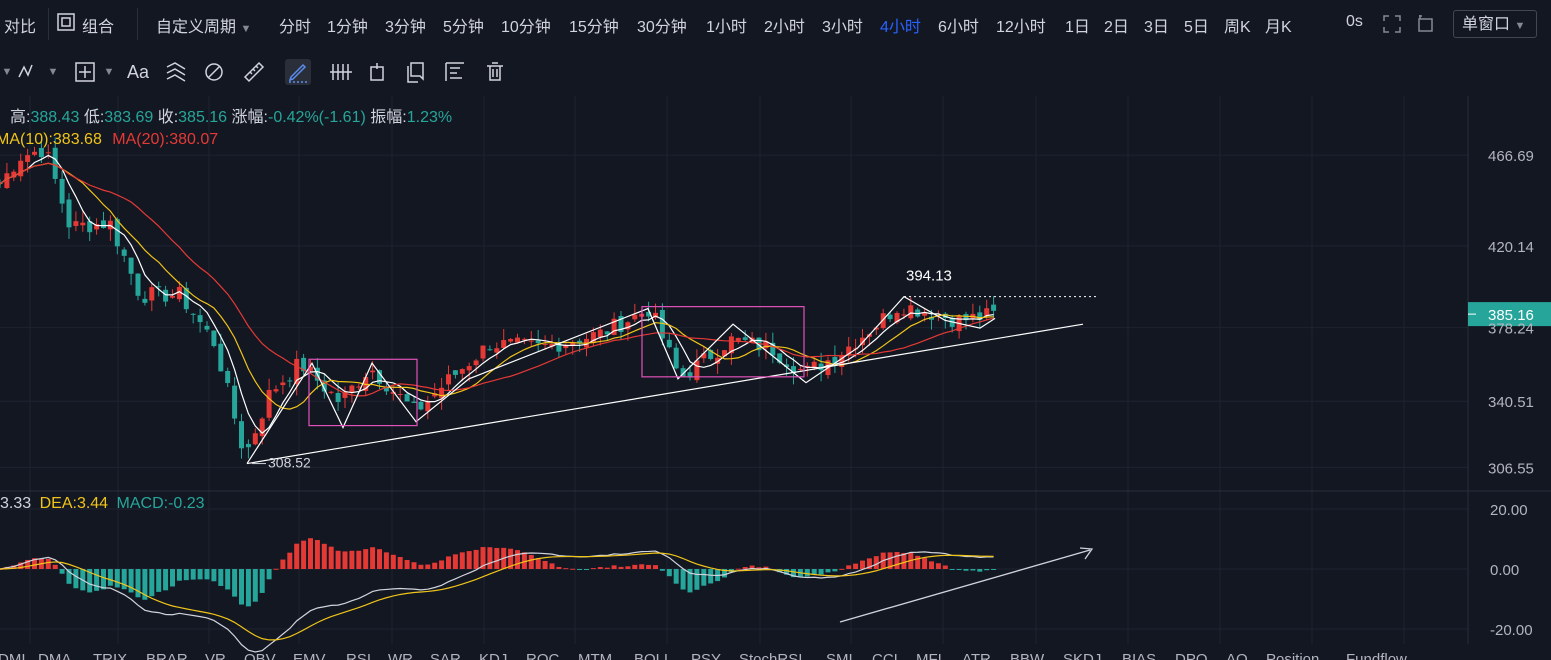  Describe the element at coordinates (1116, 25) in the screenshot. I see `period-14: 2日` at that location.